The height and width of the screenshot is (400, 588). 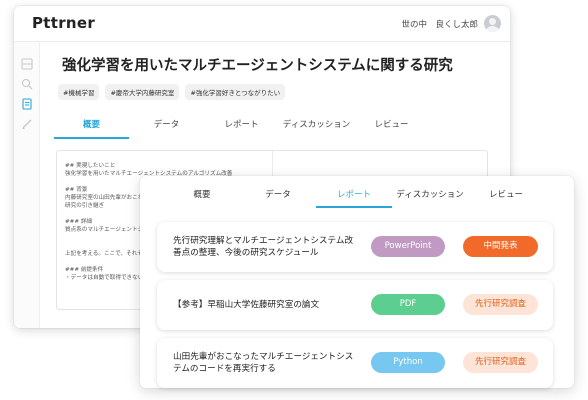 I want to click on doc-line: ・データは自動で取得できない, so click(x=104, y=278).